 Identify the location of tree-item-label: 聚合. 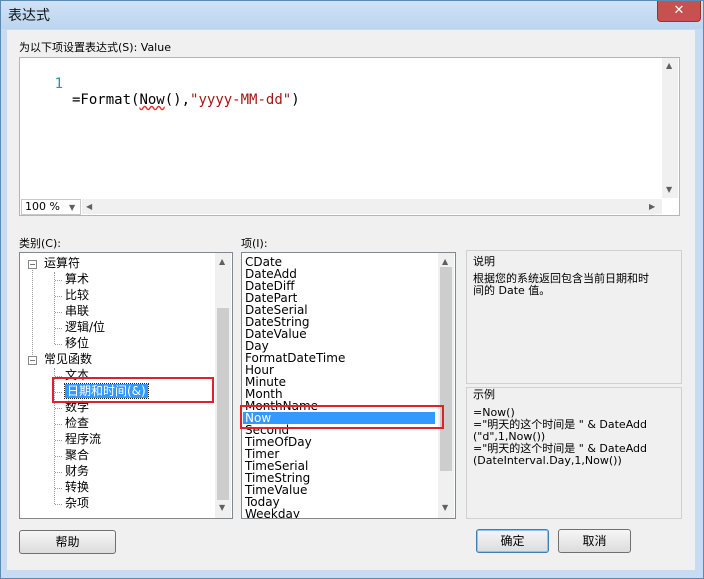
(77, 455).